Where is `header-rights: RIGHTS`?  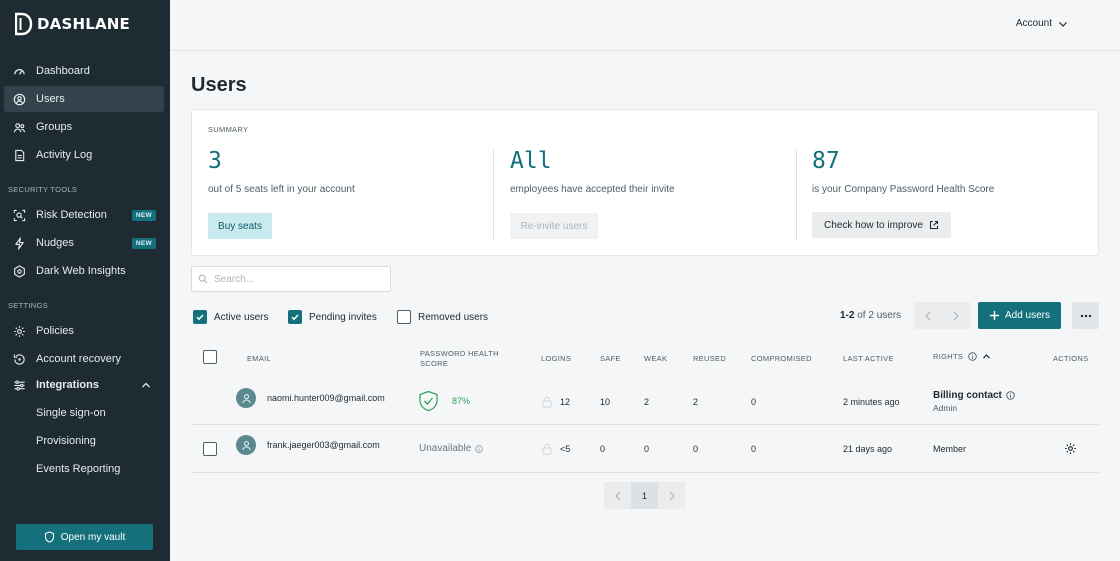
header-rights: RIGHTS is located at coordinates (962, 356).